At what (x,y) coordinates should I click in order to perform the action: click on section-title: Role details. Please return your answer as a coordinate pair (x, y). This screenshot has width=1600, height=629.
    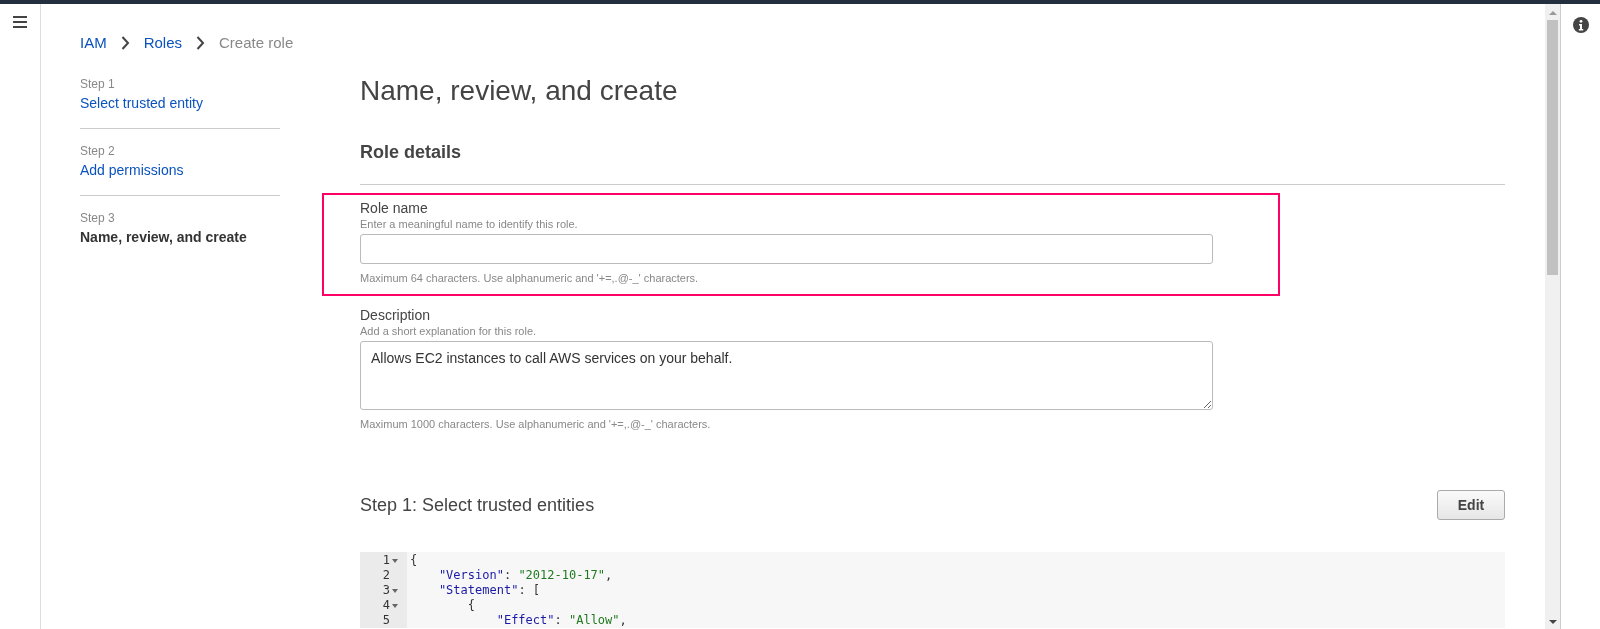
    Looking at the image, I should click on (411, 152).